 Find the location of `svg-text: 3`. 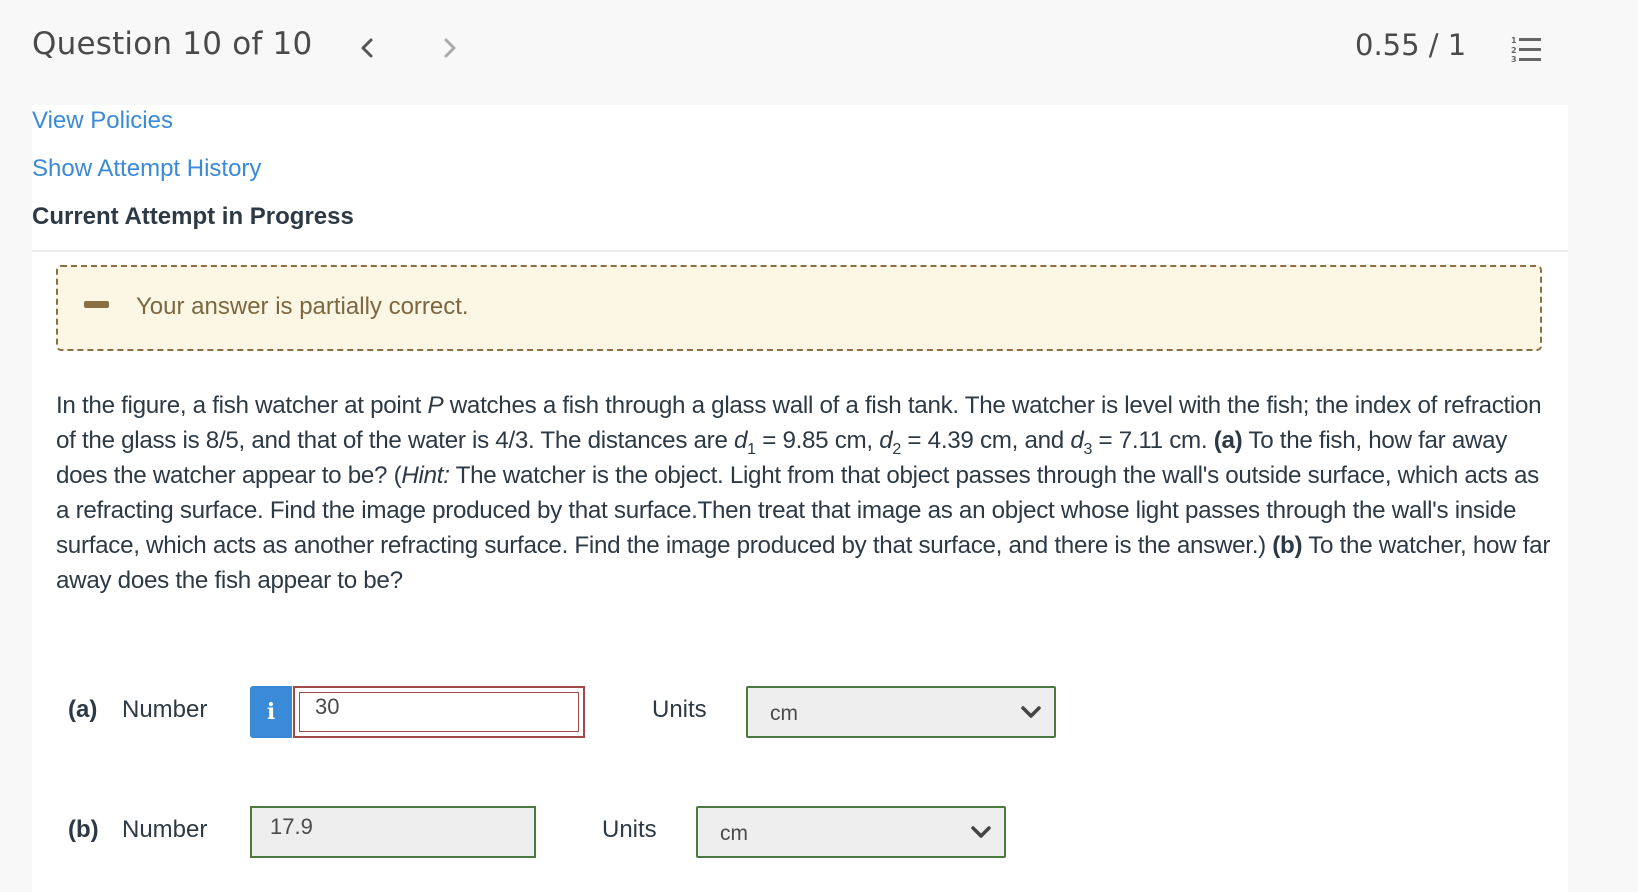

svg-text: 3 is located at coordinates (1514, 59).